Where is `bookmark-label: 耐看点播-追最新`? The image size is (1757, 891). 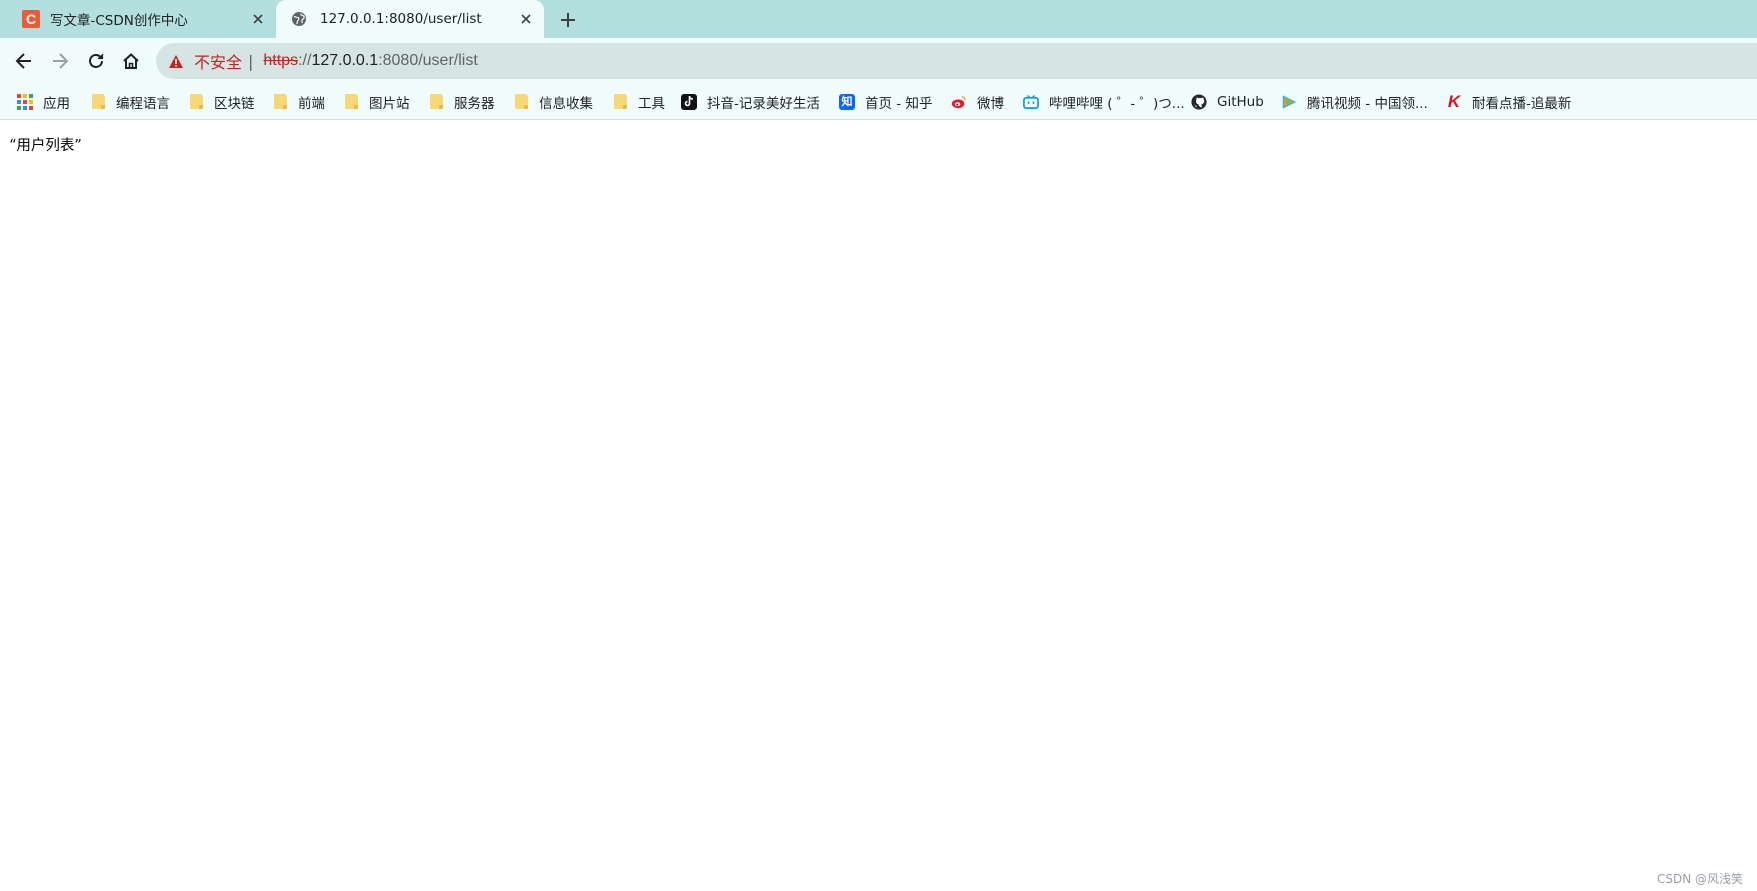
bookmark-label: 耐看点播-追最新 is located at coordinates (1522, 103).